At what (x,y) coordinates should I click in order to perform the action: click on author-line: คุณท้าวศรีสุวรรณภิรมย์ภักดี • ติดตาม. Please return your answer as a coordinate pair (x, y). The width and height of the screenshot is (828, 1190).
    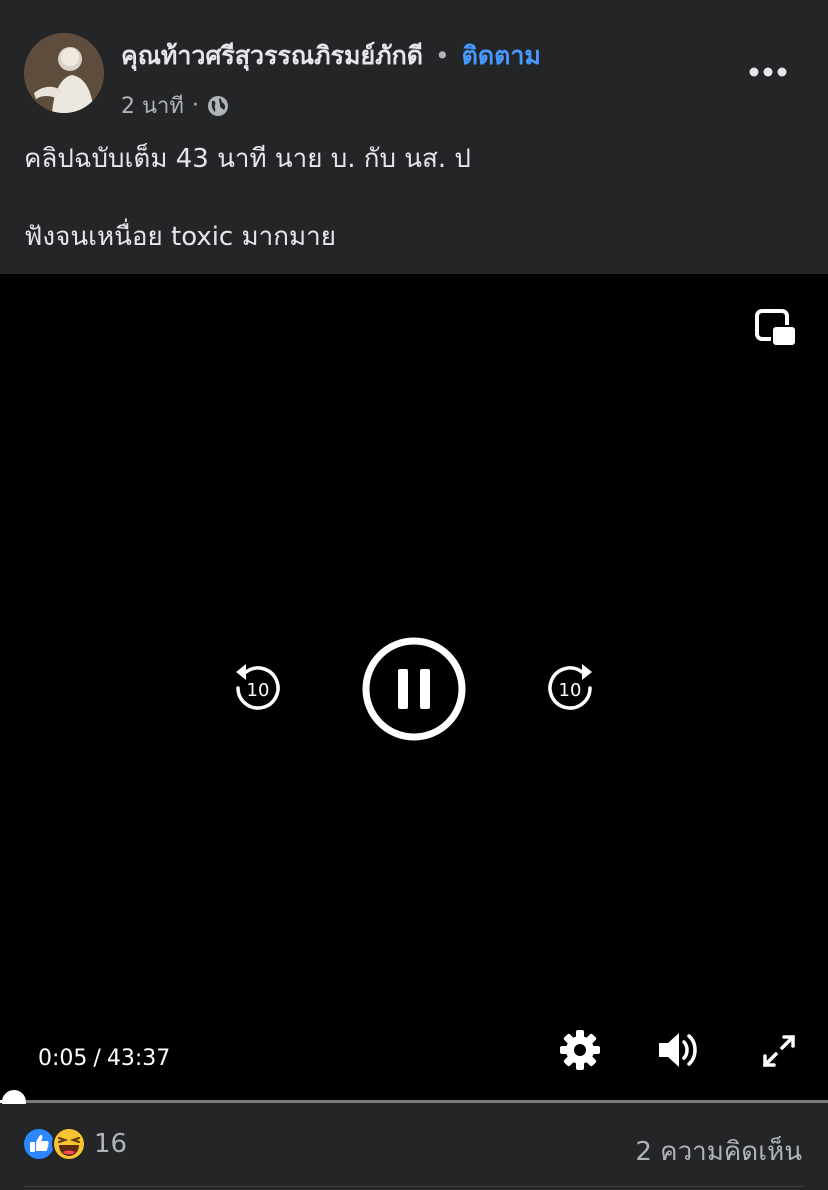
    Looking at the image, I should click on (331, 56).